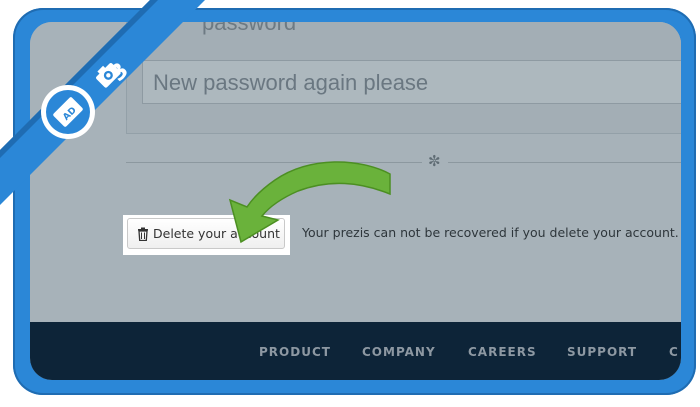  What do you see at coordinates (249, 29) in the screenshot?
I see `password-field-partial: password` at bounding box center [249, 29].